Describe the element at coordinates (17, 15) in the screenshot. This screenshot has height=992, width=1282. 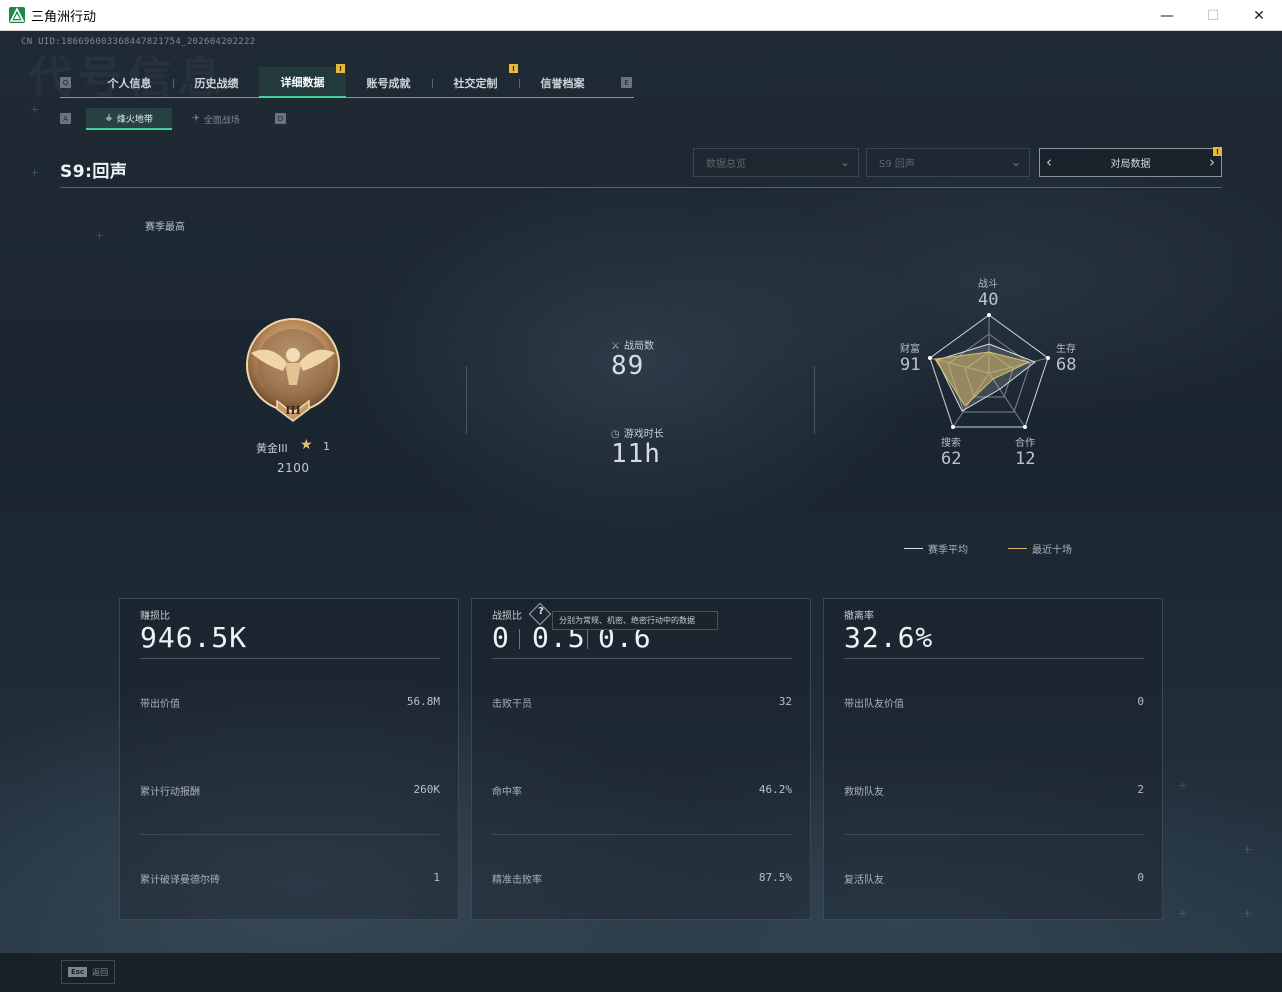
I see `app-logo-icon` at that location.